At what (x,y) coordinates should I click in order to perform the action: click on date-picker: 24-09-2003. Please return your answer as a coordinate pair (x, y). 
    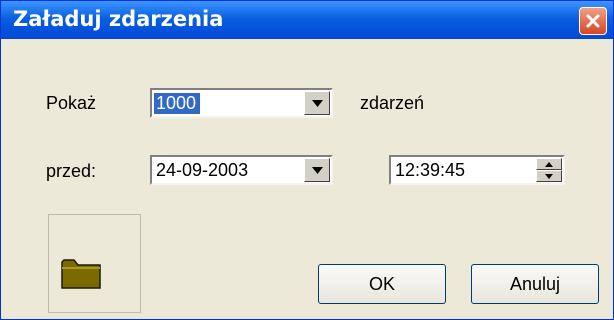
    Looking at the image, I should click on (241, 170).